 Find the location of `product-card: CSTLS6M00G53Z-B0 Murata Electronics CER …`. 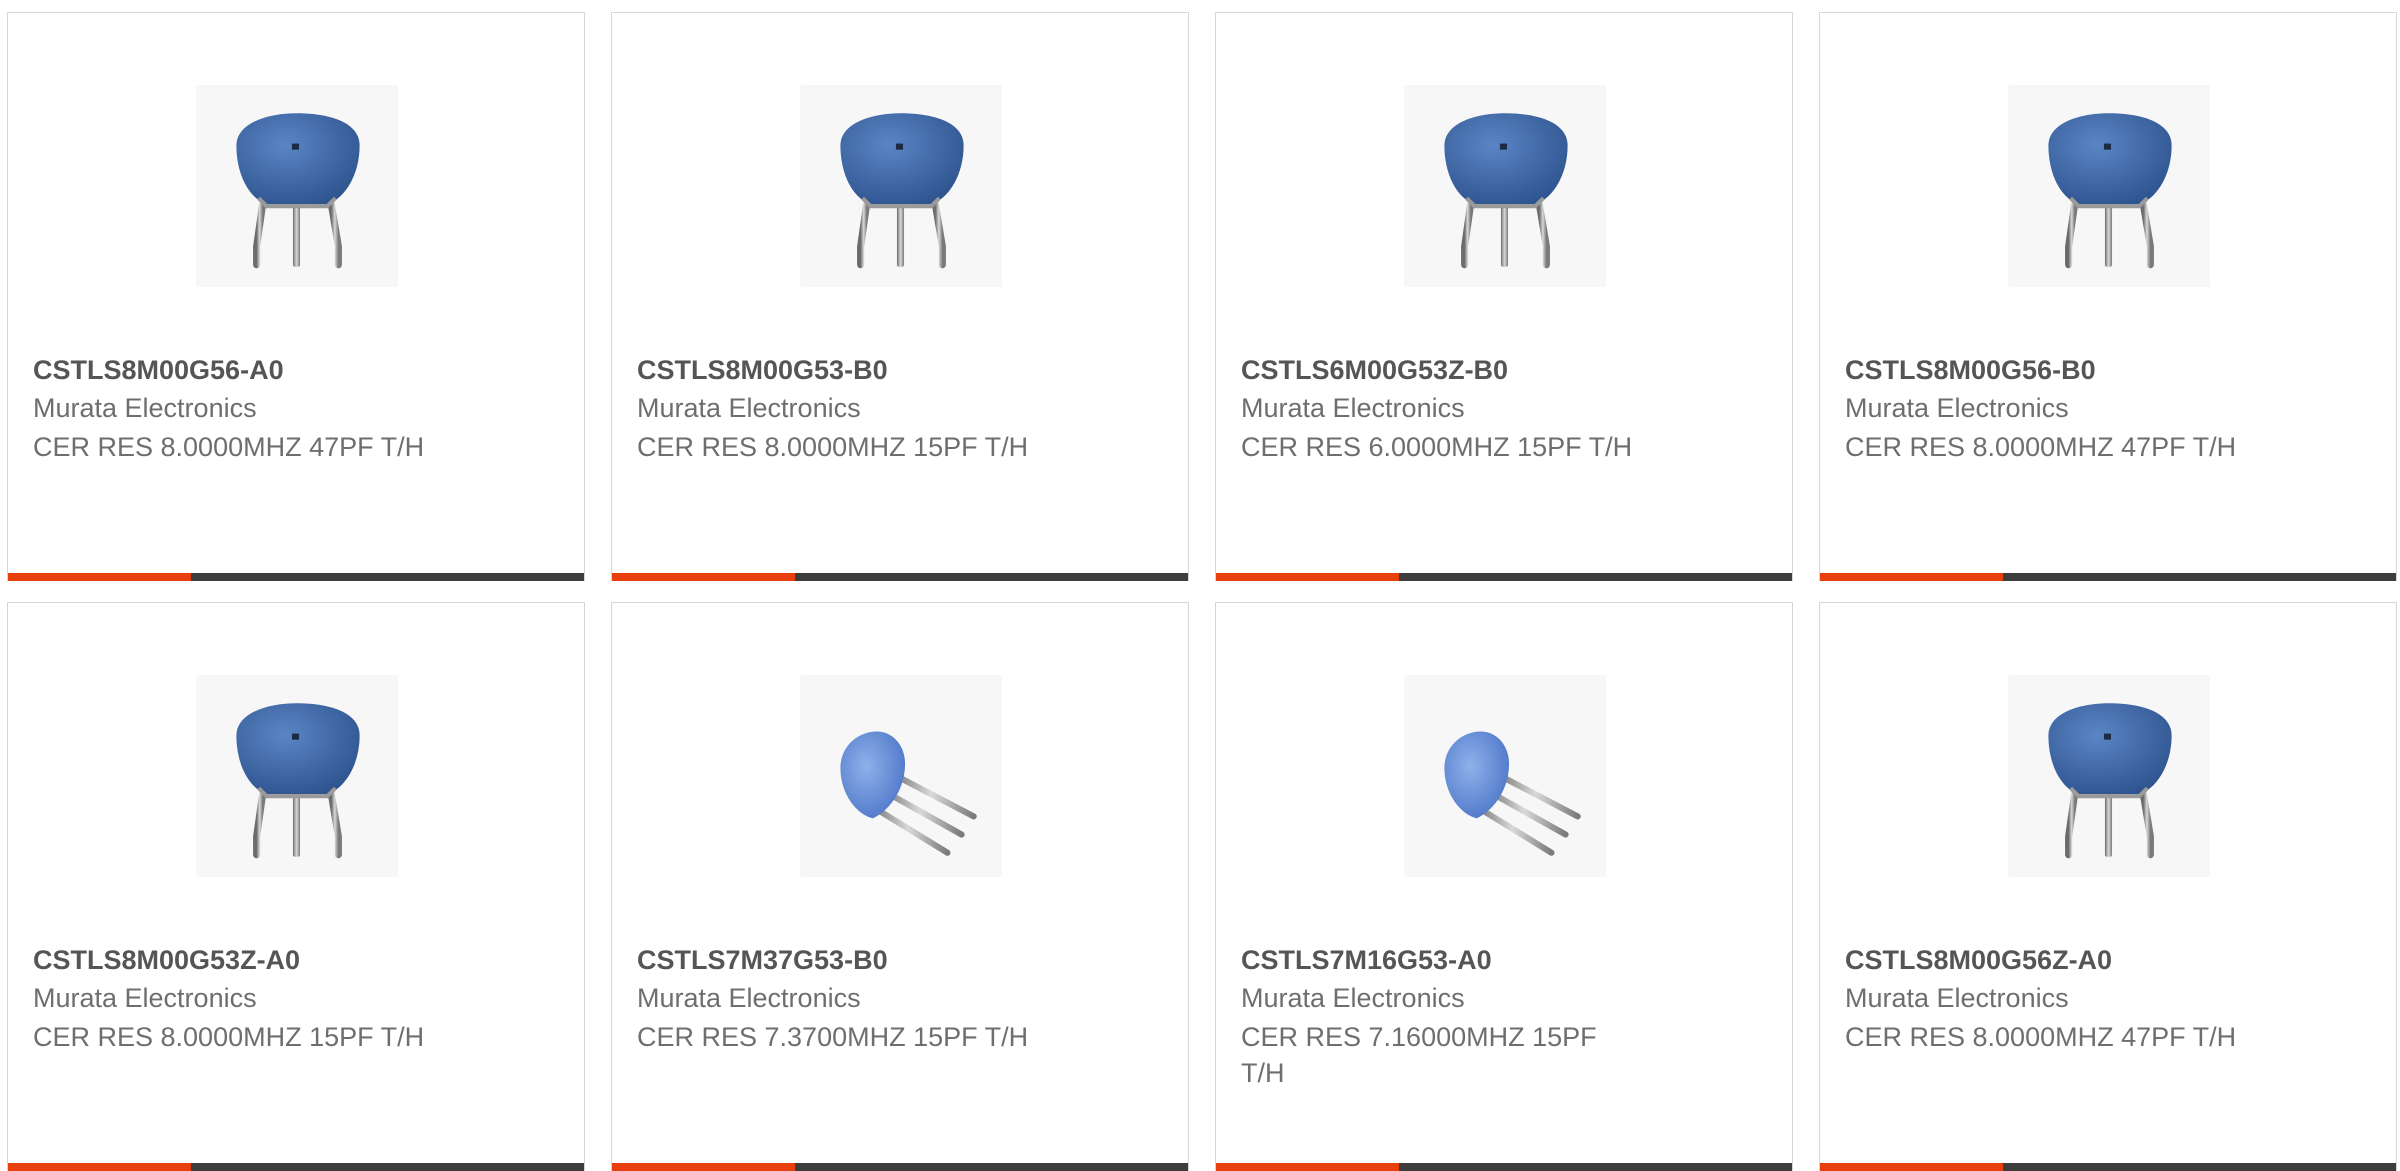

product-card: CSTLS6M00G53Z-B0 Murata Electronics CER … is located at coordinates (1504, 296).